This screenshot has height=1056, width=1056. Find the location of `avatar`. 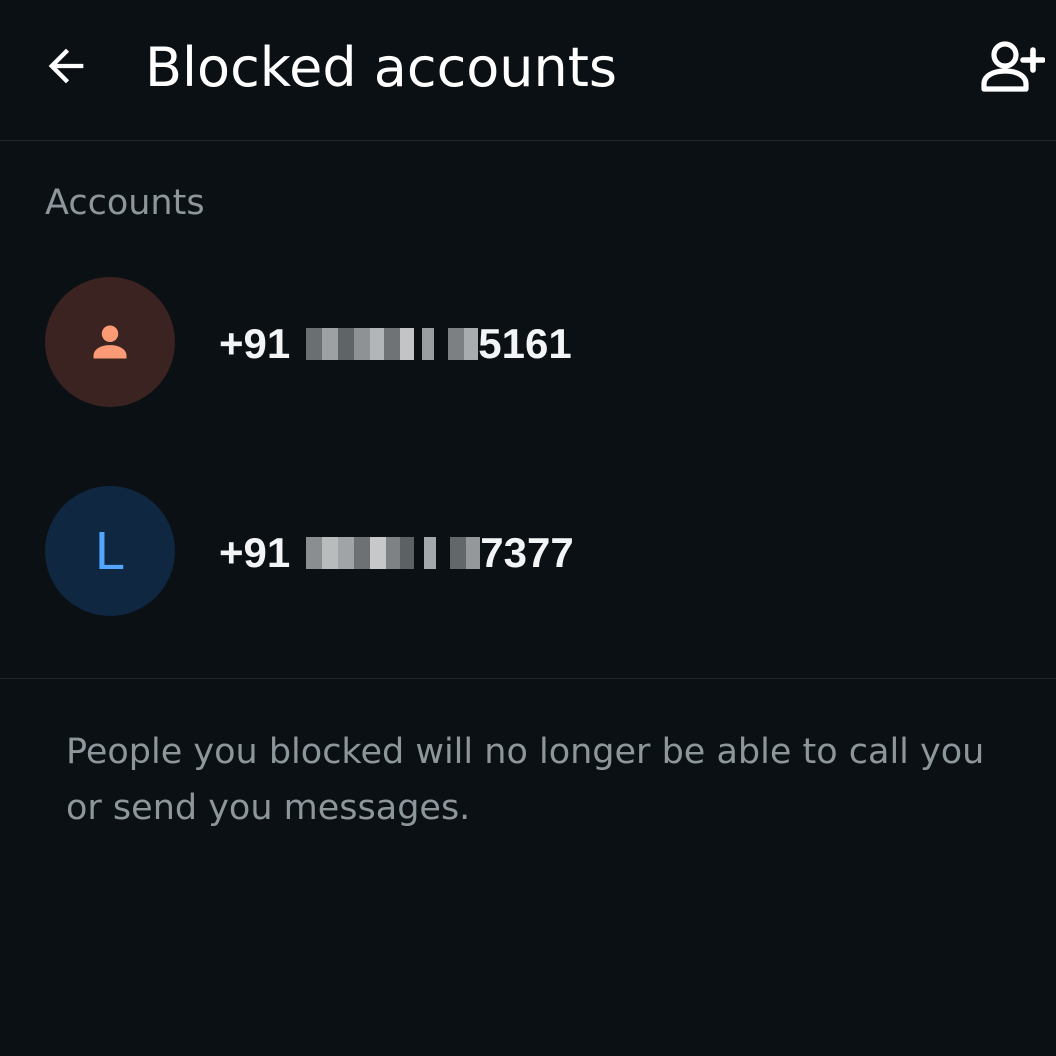

avatar is located at coordinates (110, 342).